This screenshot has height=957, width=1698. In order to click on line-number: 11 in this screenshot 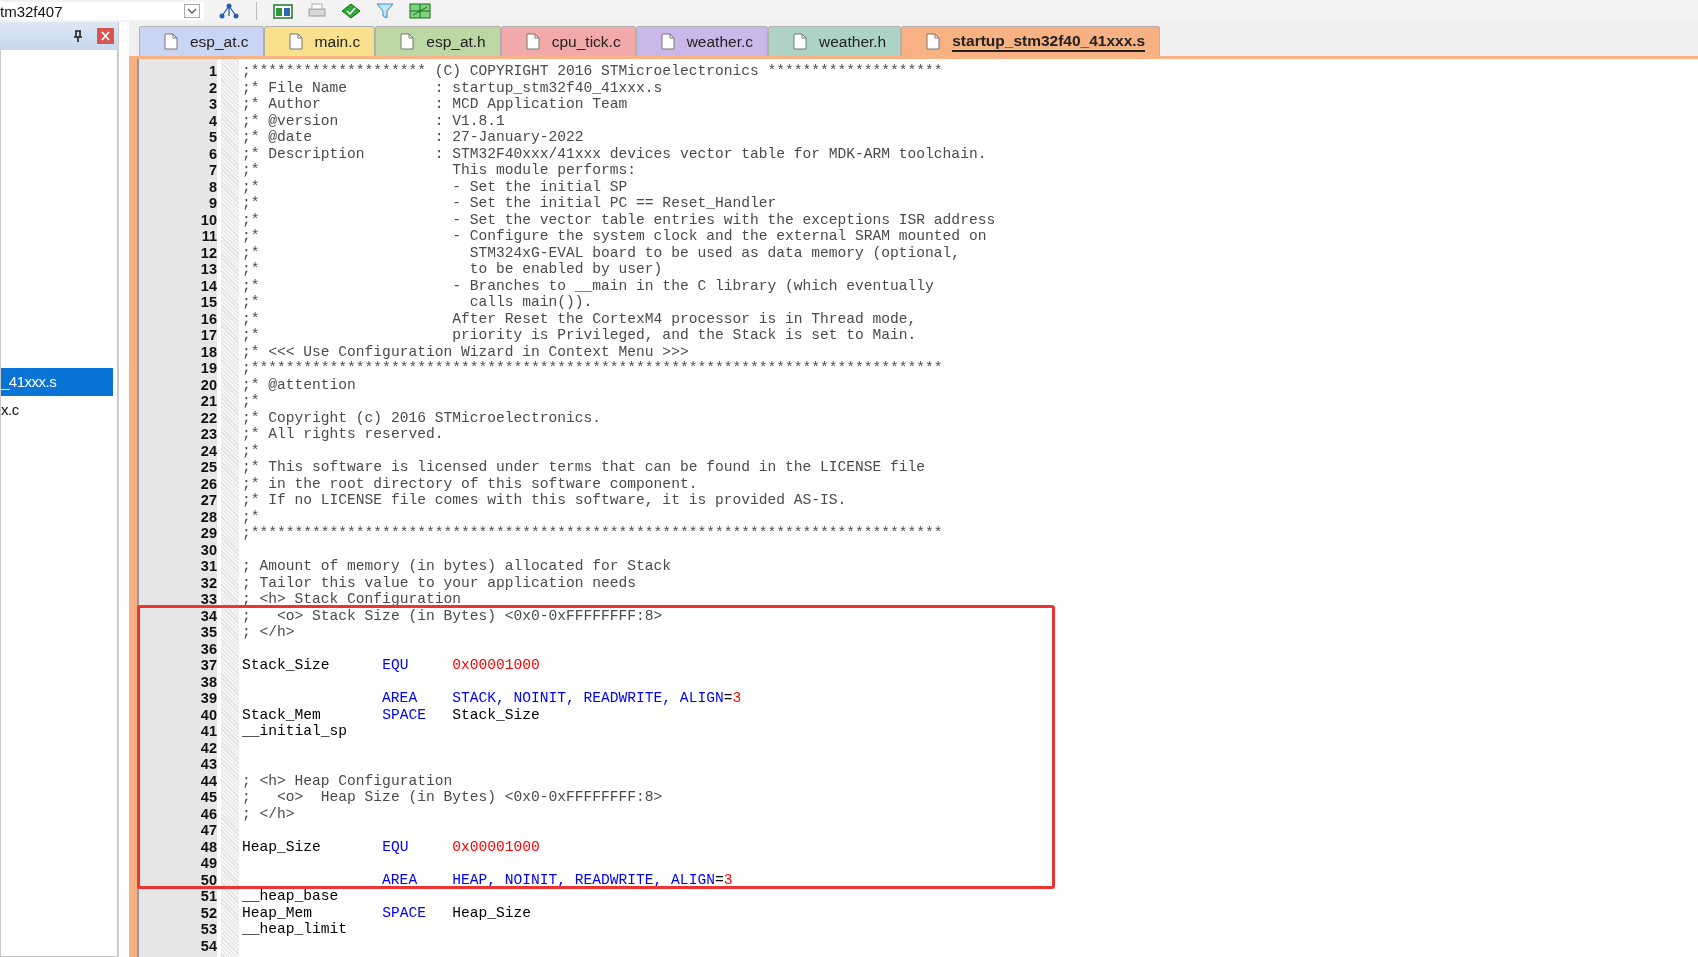, I will do `click(209, 236)`.